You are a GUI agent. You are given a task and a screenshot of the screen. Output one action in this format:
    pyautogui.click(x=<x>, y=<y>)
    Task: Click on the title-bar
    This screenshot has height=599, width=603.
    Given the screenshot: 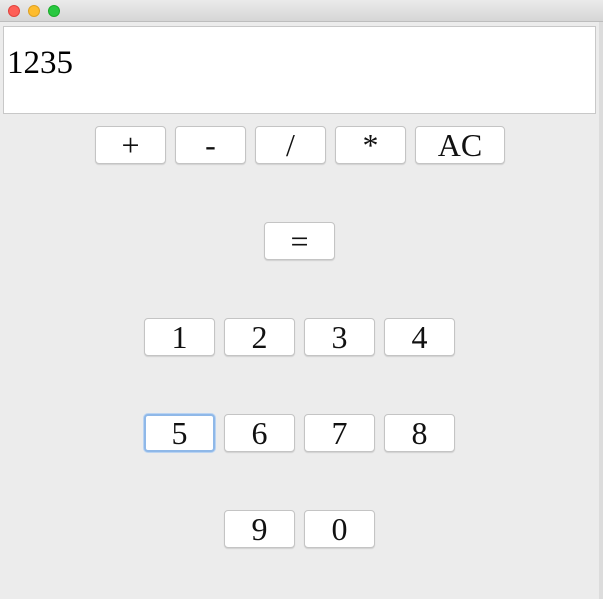 What is the action you would take?
    pyautogui.click(x=301, y=11)
    